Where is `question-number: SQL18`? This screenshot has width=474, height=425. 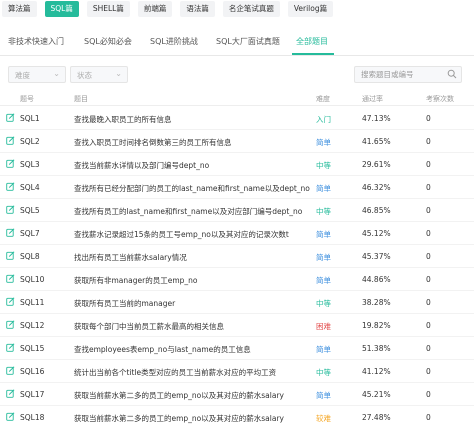
question-number: SQL18 is located at coordinates (32, 417).